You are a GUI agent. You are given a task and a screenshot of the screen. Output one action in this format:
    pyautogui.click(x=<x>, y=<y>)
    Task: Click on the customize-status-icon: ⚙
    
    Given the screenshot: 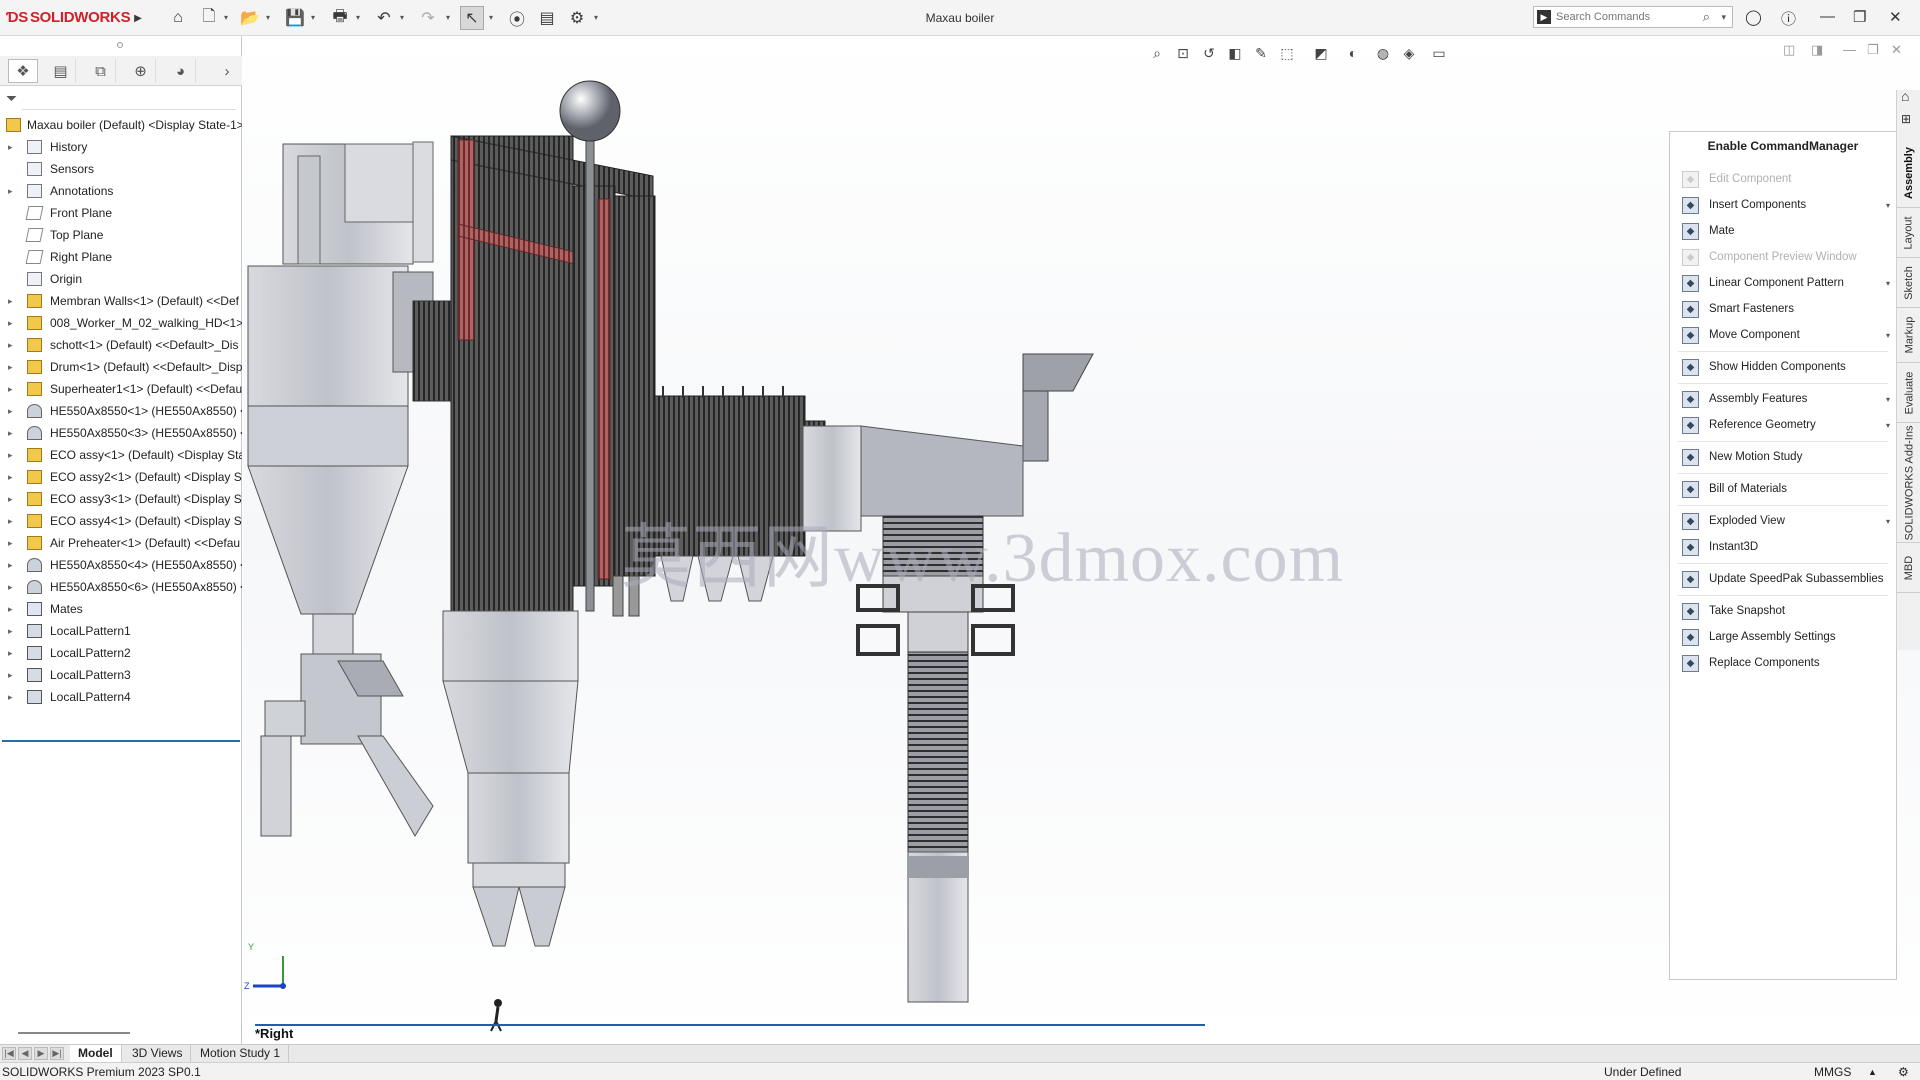 What is the action you would take?
    pyautogui.click(x=1903, y=1072)
    